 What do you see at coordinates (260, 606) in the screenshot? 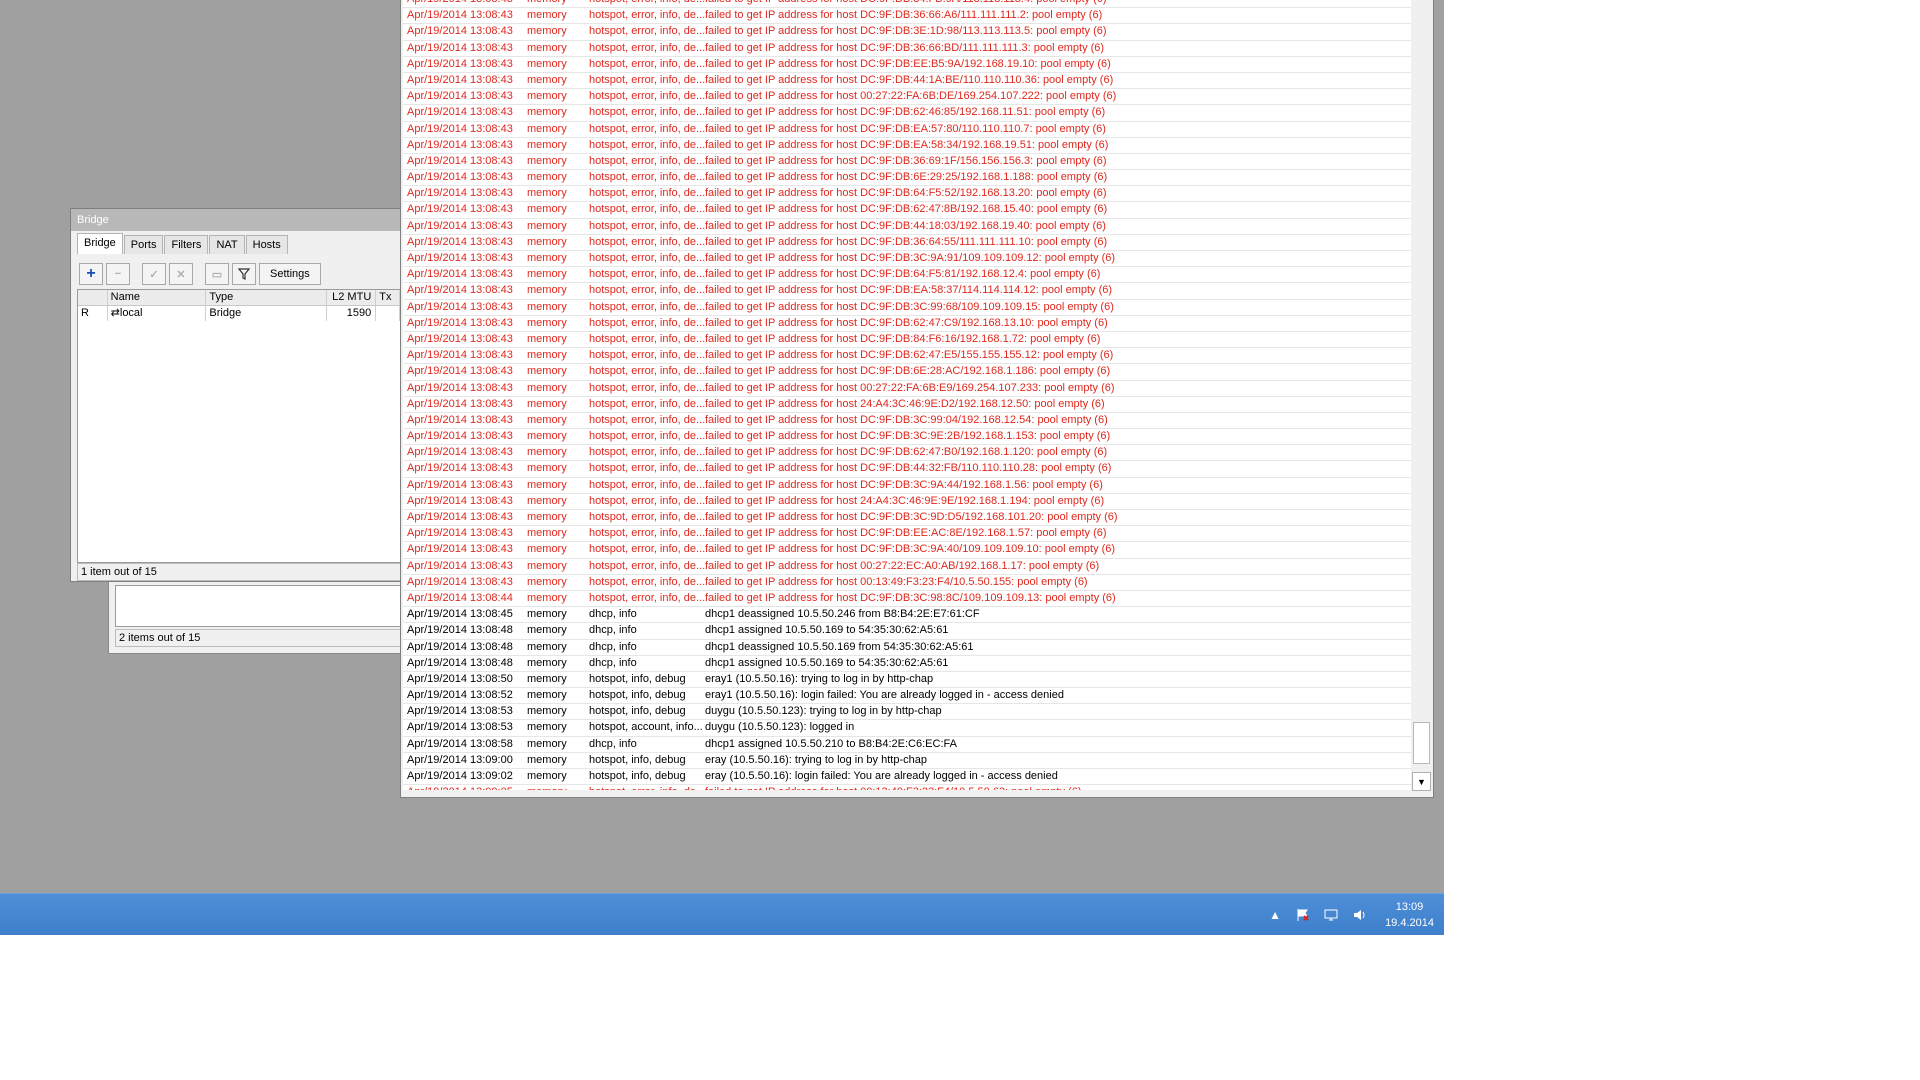
I see `hosts-list` at bounding box center [260, 606].